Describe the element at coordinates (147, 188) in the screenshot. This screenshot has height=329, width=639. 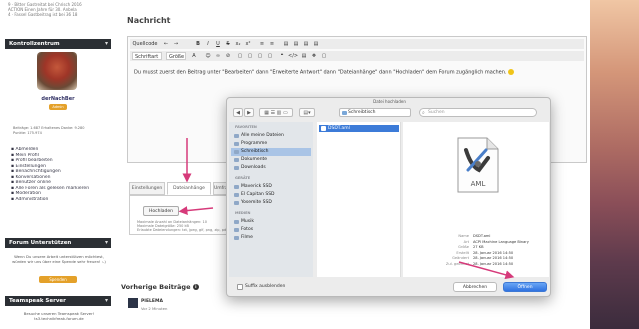
I see `tab-einstellungen: Einstellungen` at that location.